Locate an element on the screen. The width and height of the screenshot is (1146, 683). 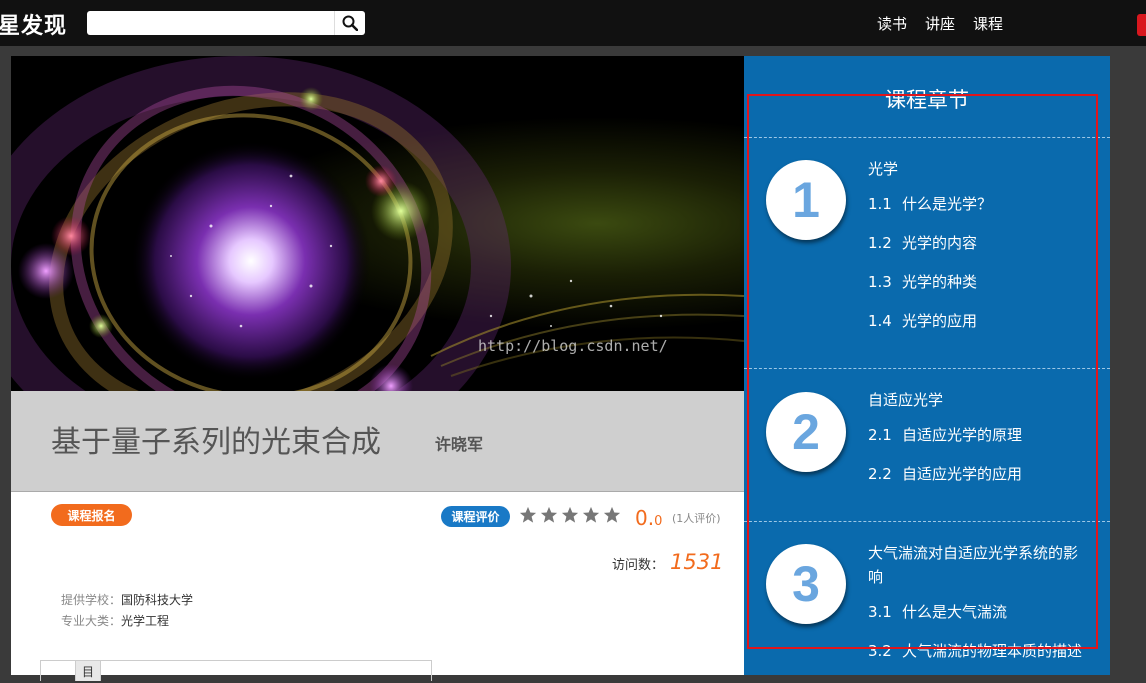
chapter-number-badge: 2 is located at coordinates (806, 432).